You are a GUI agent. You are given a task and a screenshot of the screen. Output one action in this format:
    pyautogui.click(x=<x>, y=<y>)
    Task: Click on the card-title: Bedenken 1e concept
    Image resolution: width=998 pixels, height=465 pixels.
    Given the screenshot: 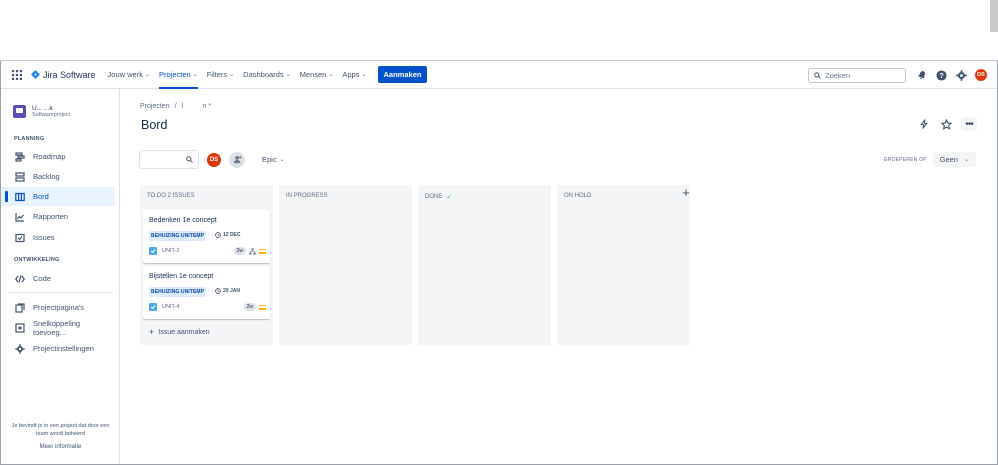 What is the action you would take?
    pyautogui.click(x=183, y=220)
    